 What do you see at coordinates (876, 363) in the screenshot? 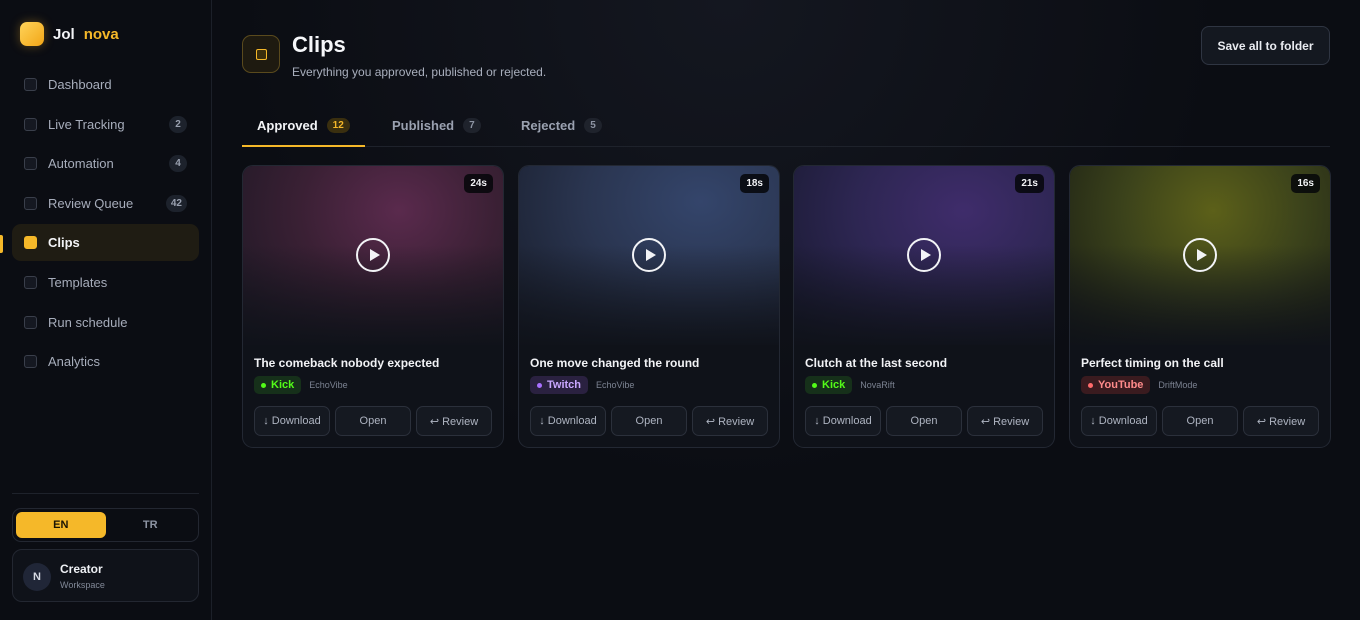
I see `clip-title: Clutch at the last second` at bounding box center [876, 363].